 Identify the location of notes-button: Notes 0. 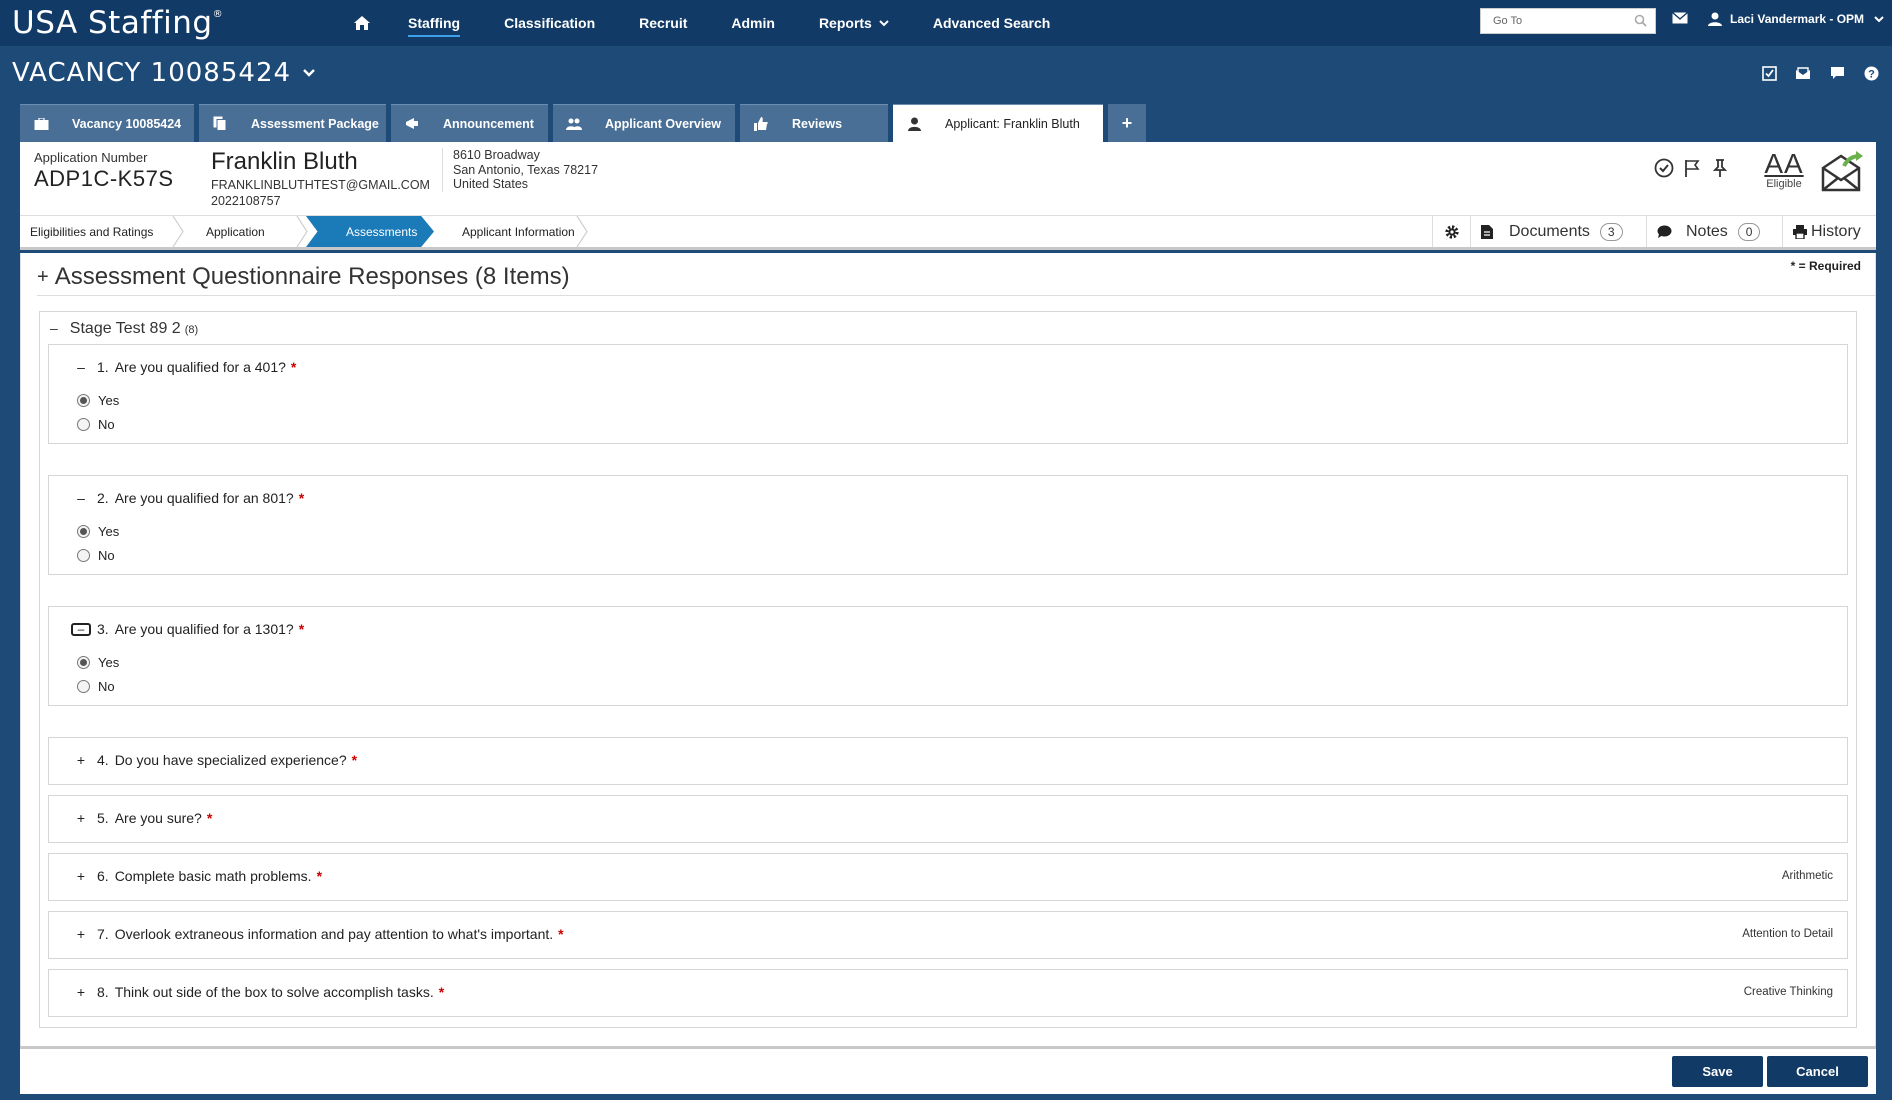
(1714, 231).